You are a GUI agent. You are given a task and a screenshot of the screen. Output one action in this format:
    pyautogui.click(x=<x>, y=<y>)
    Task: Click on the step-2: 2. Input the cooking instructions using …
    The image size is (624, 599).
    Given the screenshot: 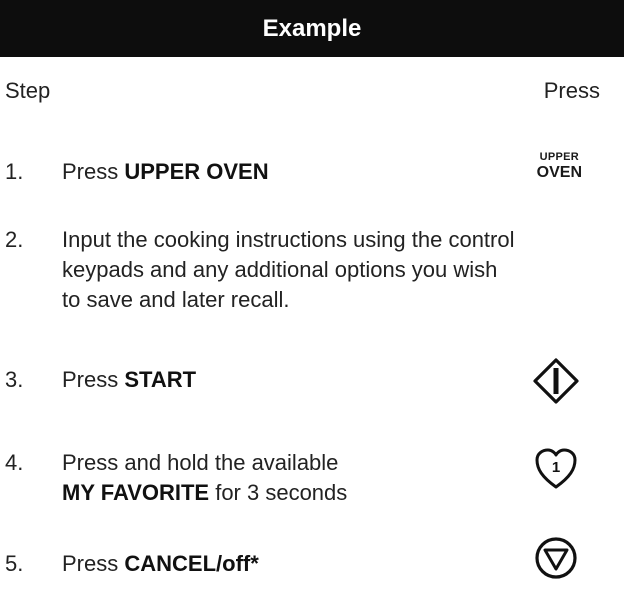 What is the action you would take?
    pyautogui.click(x=260, y=270)
    